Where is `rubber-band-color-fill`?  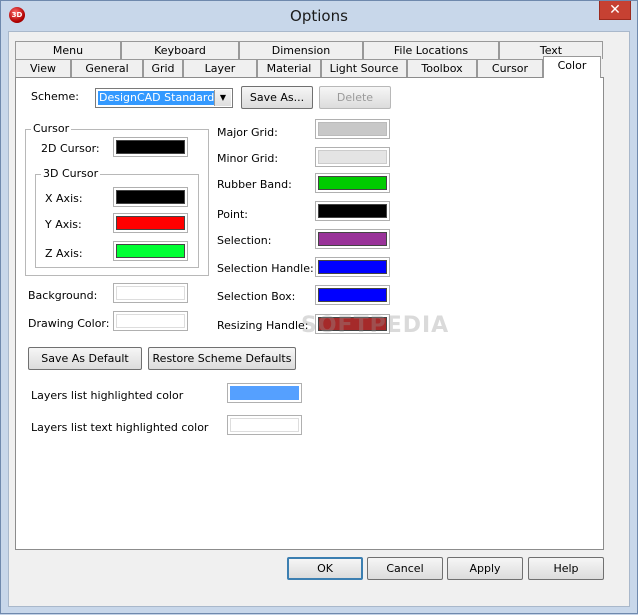 rubber-band-color-fill is located at coordinates (352, 183).